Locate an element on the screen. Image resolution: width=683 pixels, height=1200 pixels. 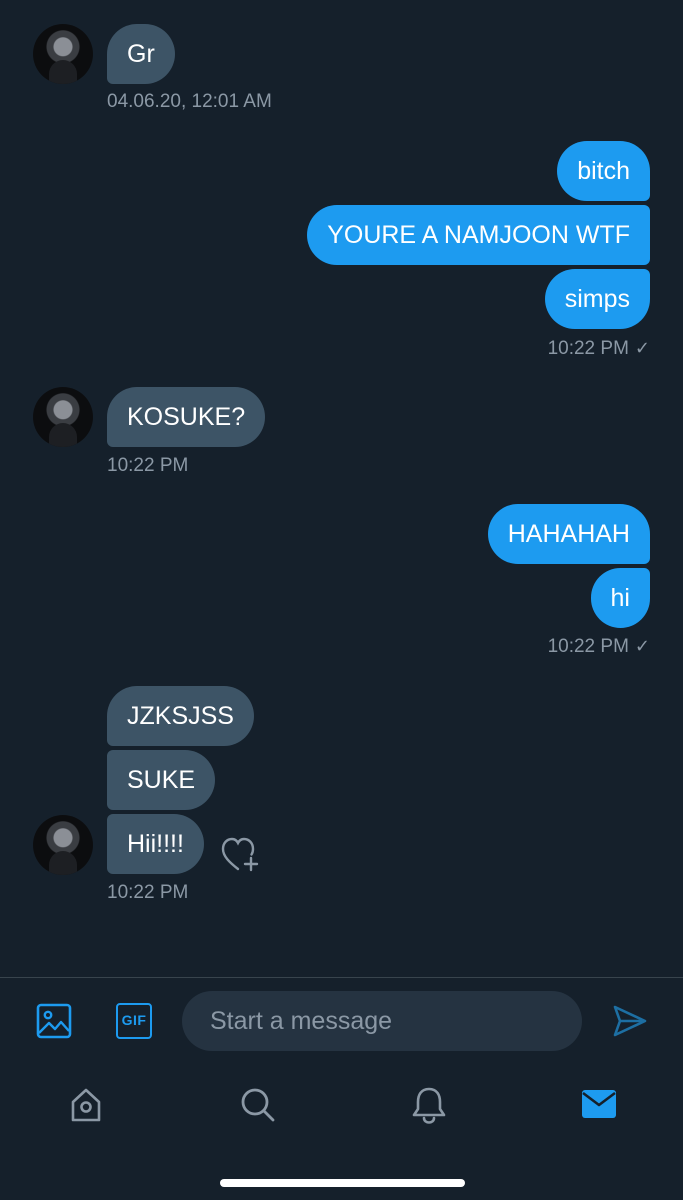
send-icon is located at coordinates (630, 1021).